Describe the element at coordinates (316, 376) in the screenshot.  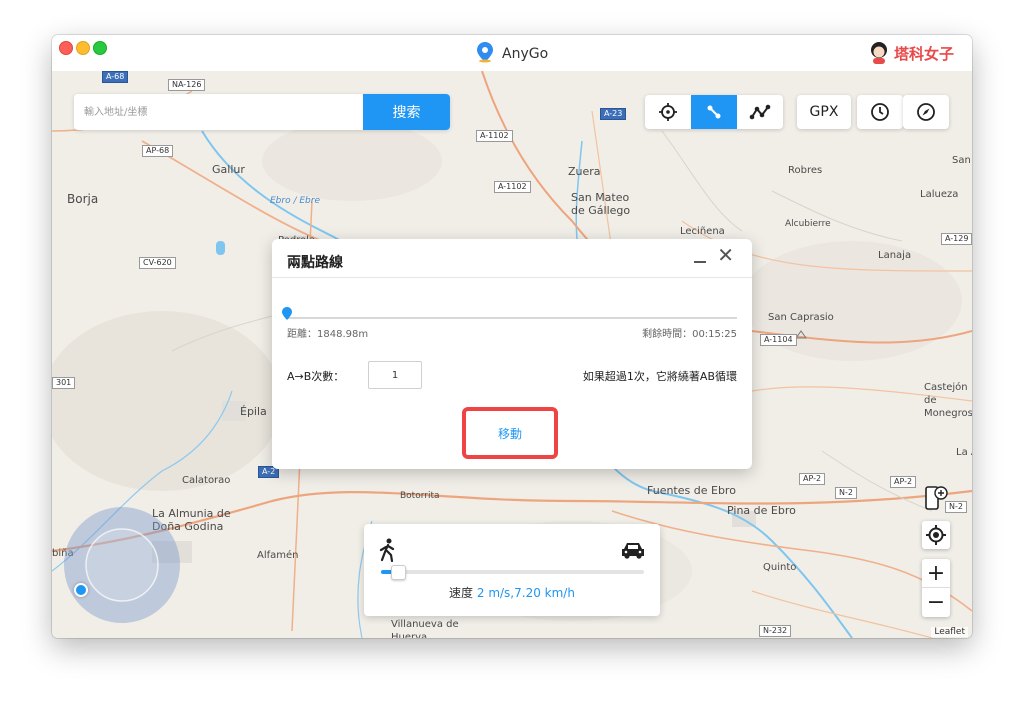
I see `repeat-count-label: A→B次數：` at that location.